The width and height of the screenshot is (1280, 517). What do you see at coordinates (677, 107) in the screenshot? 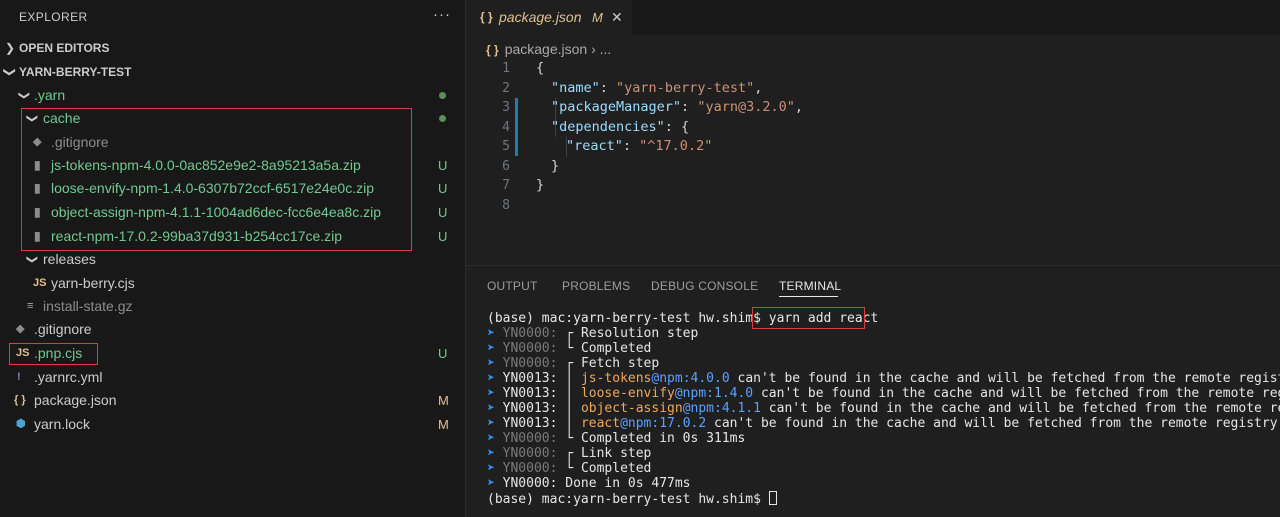
I see `code-line: "packageManager": "yarn@3.2.0",` at bounding box center [677, 107].